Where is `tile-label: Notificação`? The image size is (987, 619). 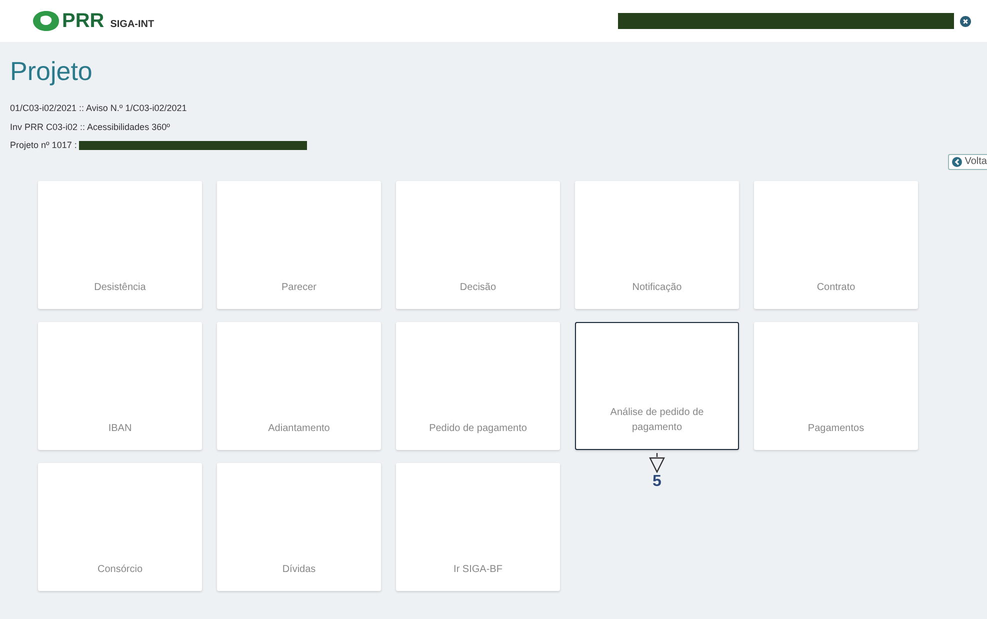
tile-label: Notificação is located at coordinates (657, 287).